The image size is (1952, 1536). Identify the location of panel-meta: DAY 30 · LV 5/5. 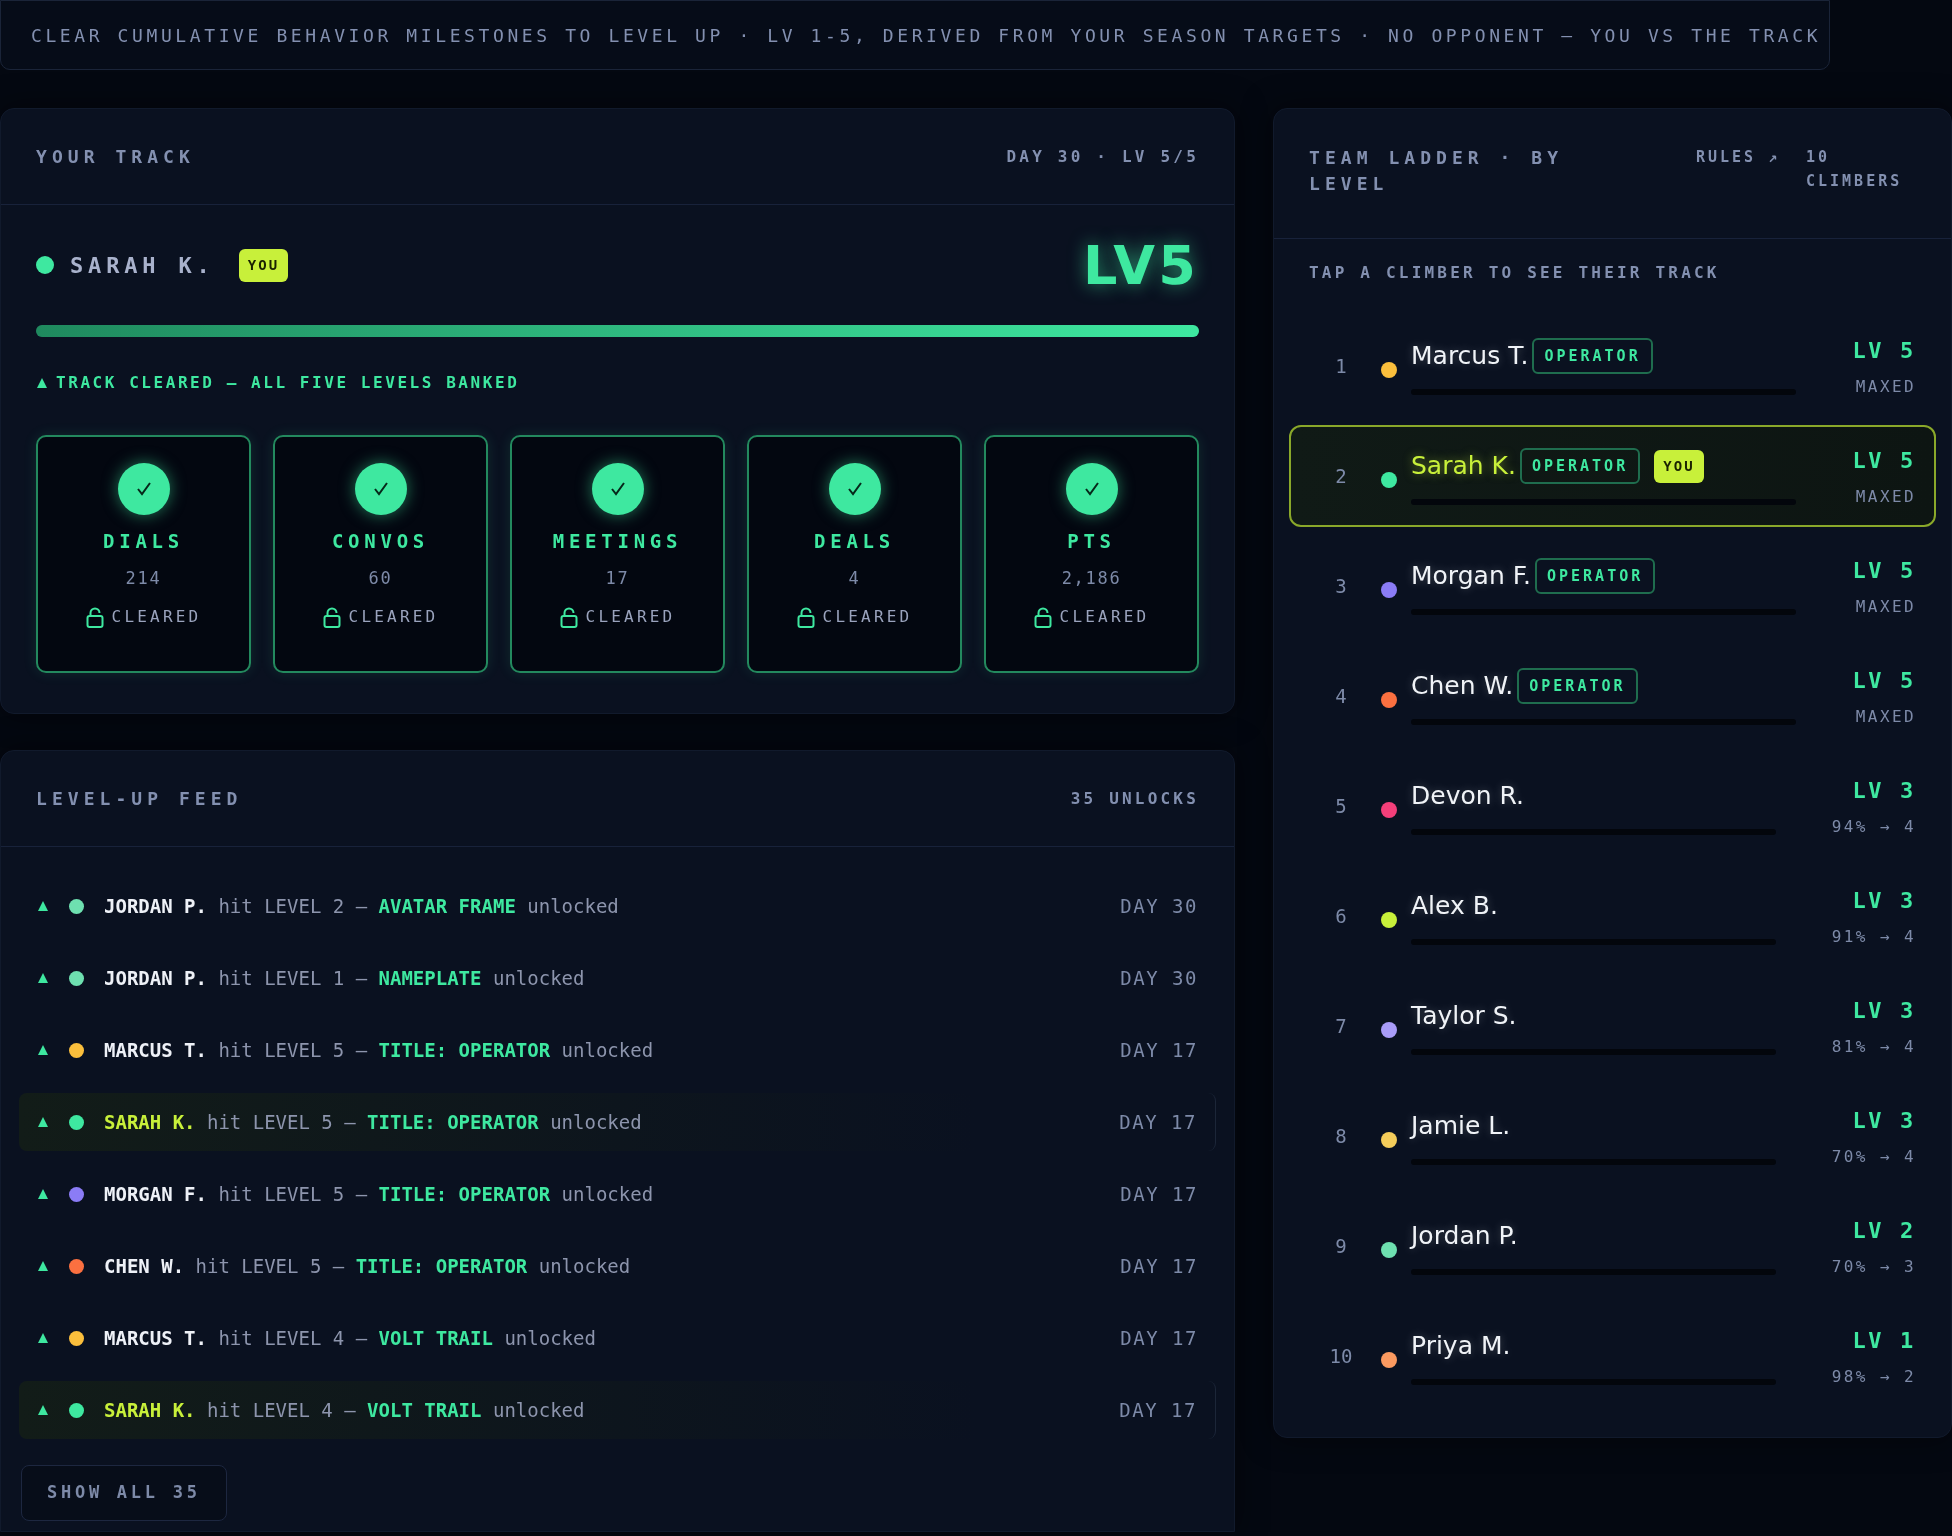
(1102, 156).